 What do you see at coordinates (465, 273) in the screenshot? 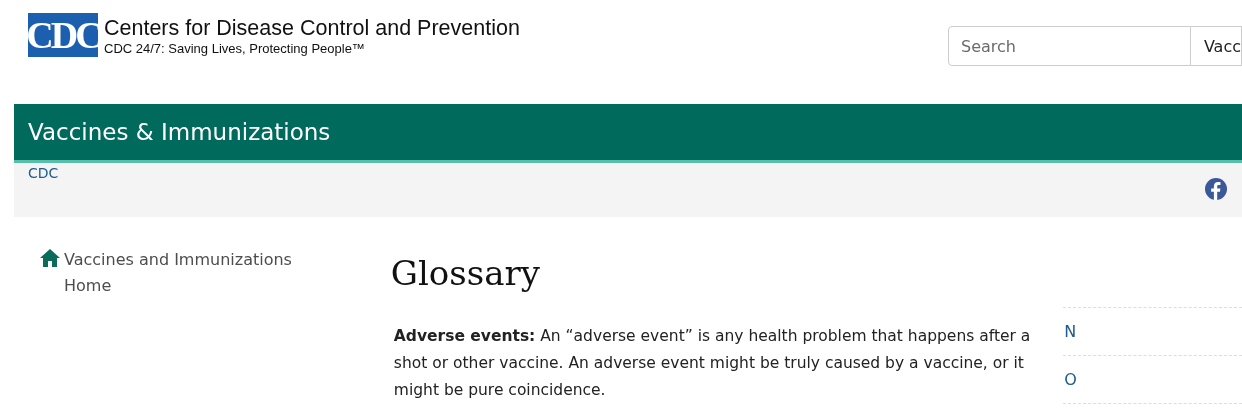
I see `page-title: Glossary` at bounding box center [465, 273].